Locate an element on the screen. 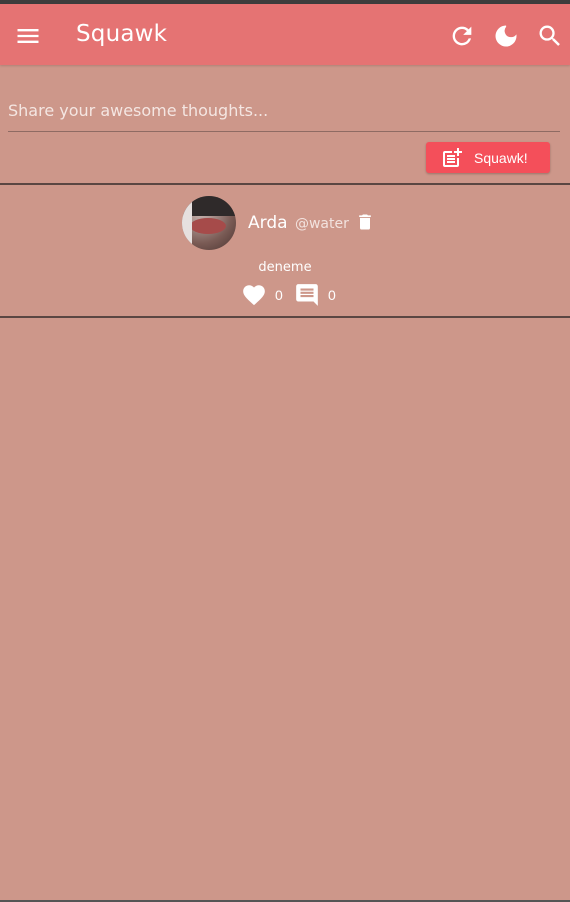 This screenshot has height=902, width=570. comment-icon is located at coordinates (307, 295).